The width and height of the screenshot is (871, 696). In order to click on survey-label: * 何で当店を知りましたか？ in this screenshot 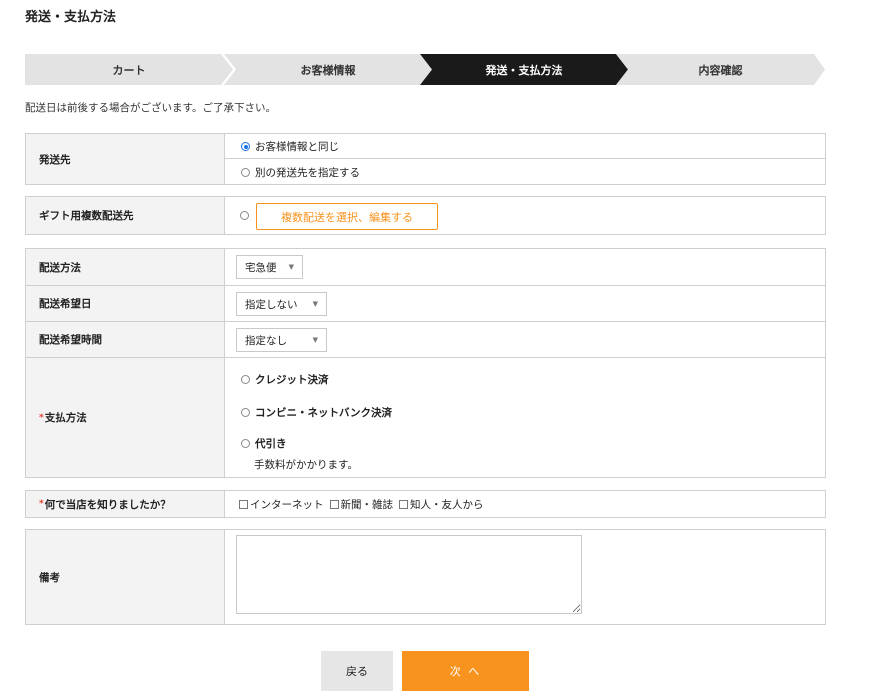, I will do `click(125, 504)`.